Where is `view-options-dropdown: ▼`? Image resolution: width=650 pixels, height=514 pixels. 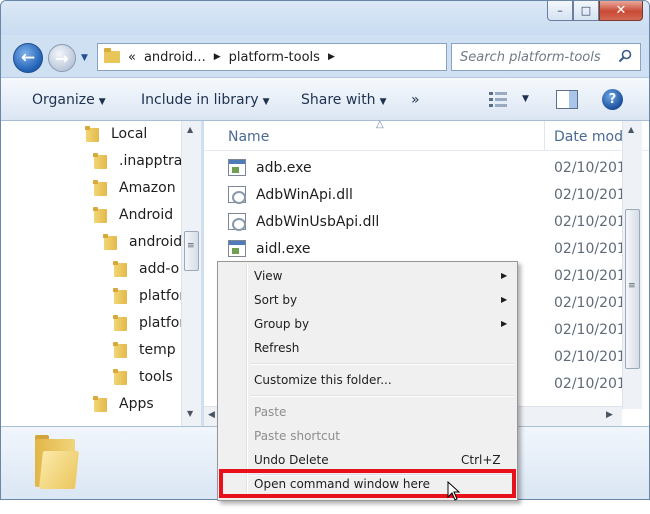 view-options-dropdown: ▼ is located at coordinates (525, 99).